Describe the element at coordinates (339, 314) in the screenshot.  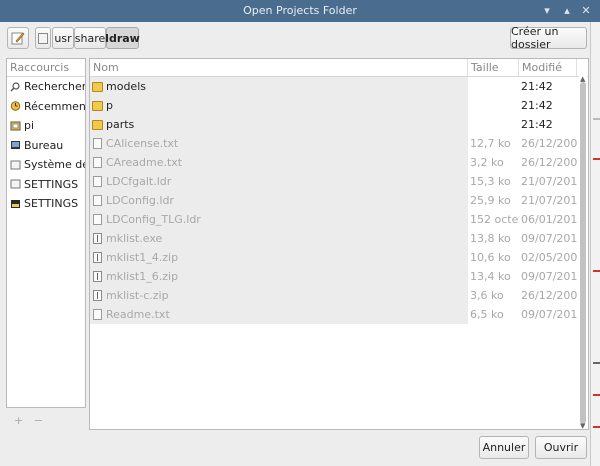
I see `file-row: Readme.txt 6,5 ko 09/07/2010` at that location.